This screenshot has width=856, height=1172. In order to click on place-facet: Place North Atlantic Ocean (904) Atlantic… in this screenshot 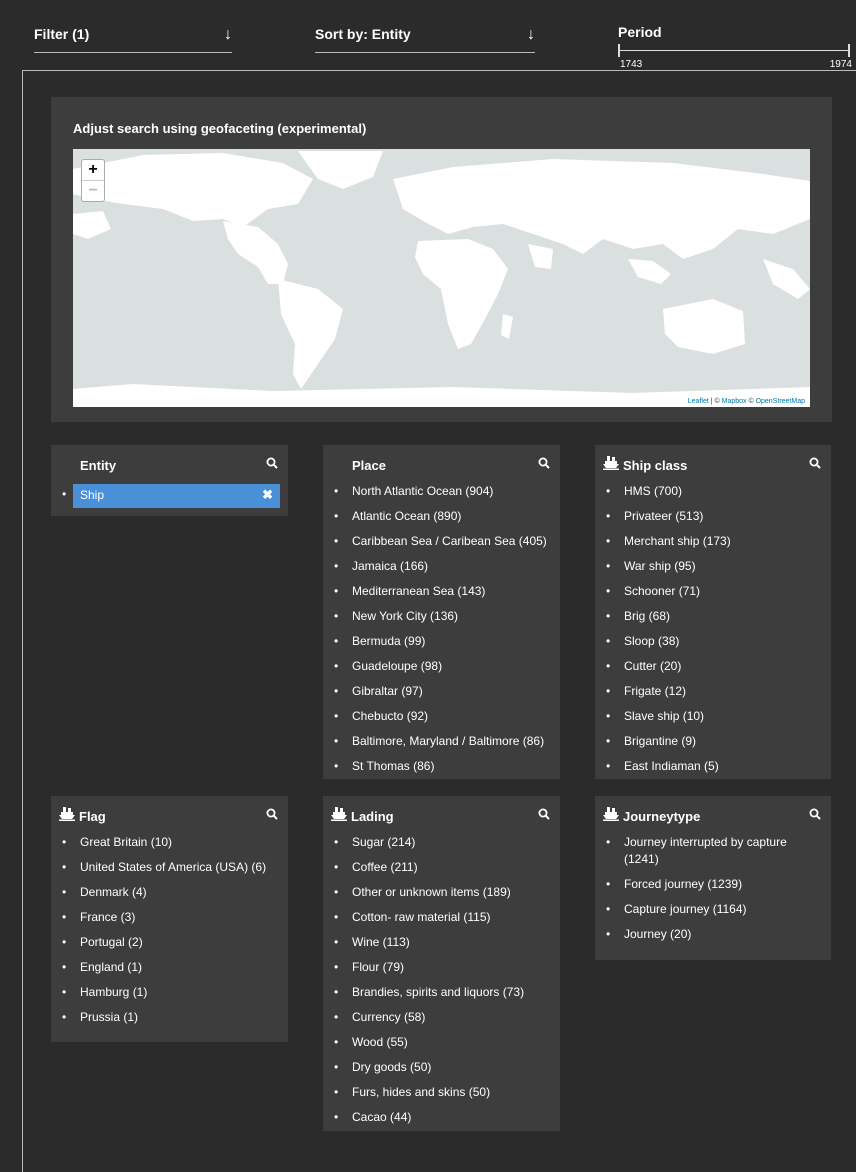, I will do `click(441, 612)`.